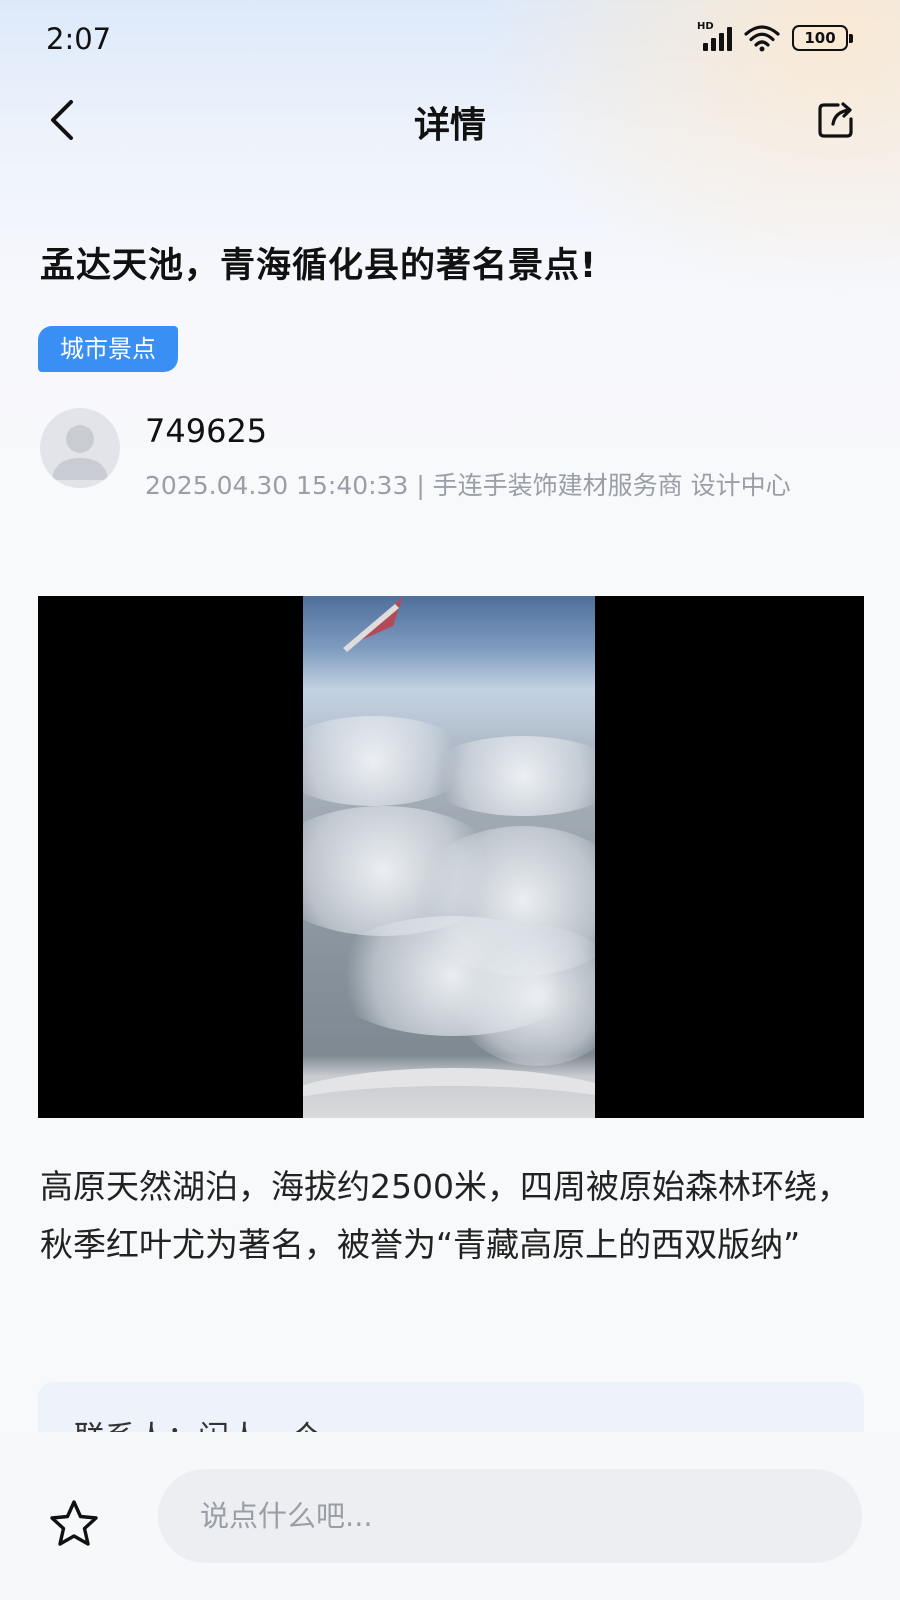  Describe the element at coordinates (510, 1516) in the screenshot. I see `comment-input` at that location.